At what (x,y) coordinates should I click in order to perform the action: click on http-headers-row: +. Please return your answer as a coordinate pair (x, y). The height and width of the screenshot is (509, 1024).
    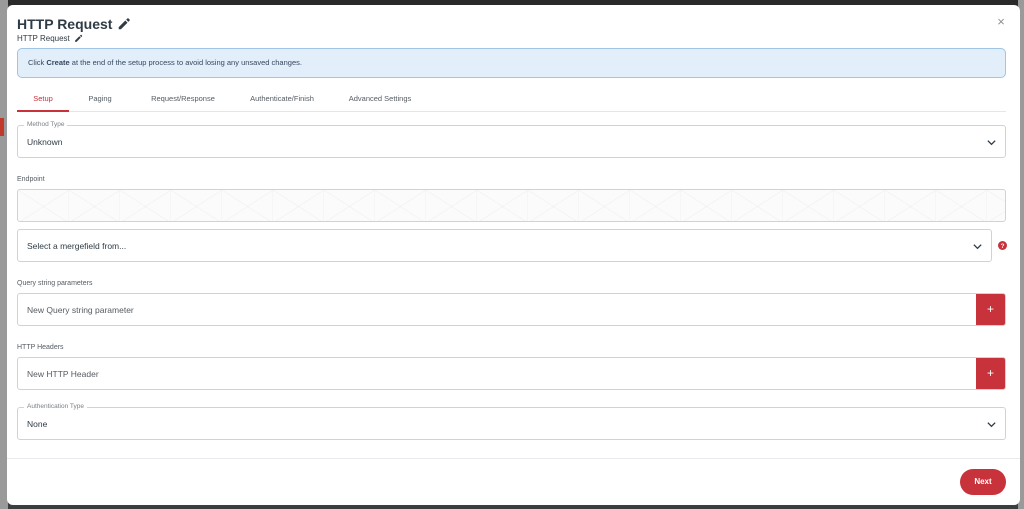
    Looking at the image, I should click on (511, 373).